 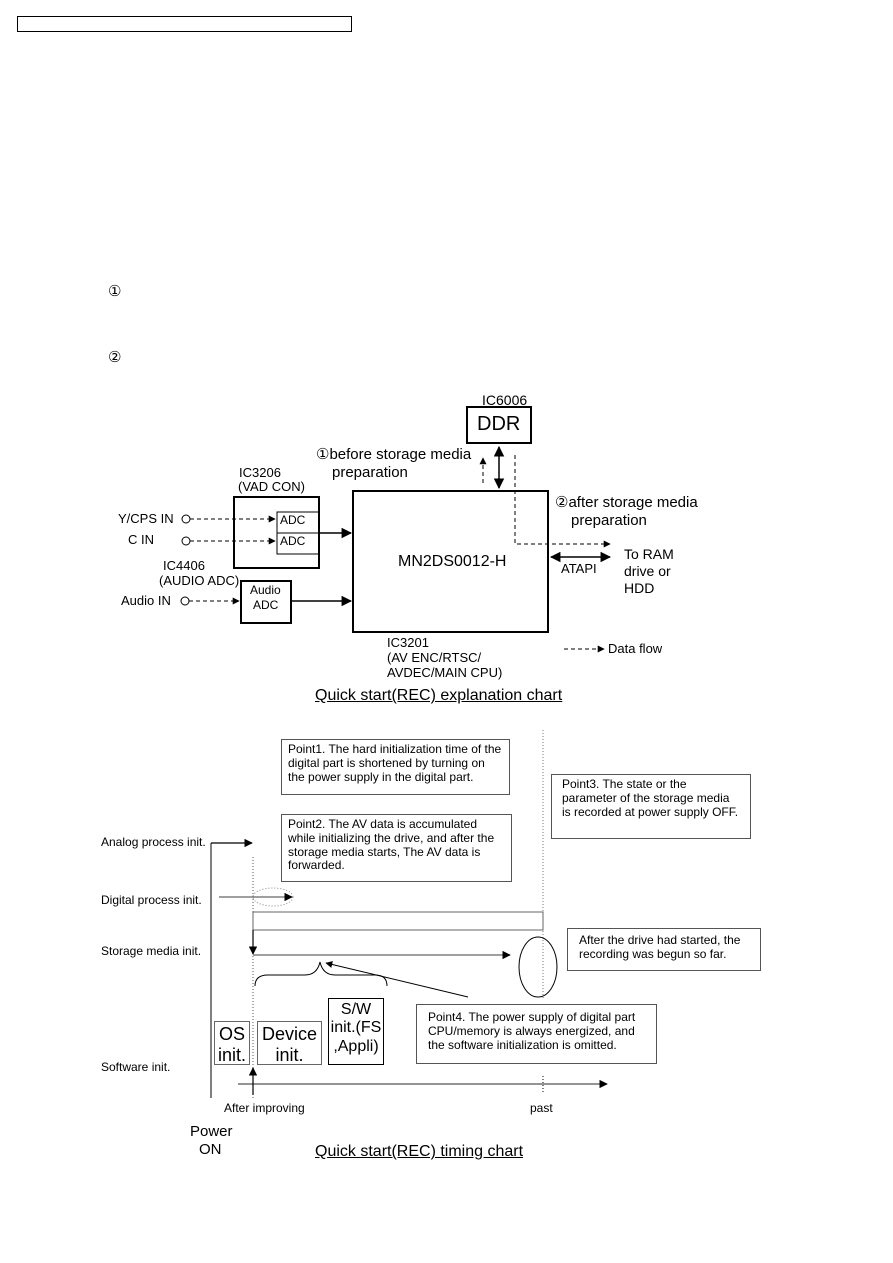 What do you see at coordinates (639, 588) in the screenshot?
I see `destination-line3: HDD` at bounding box center [639, 588].